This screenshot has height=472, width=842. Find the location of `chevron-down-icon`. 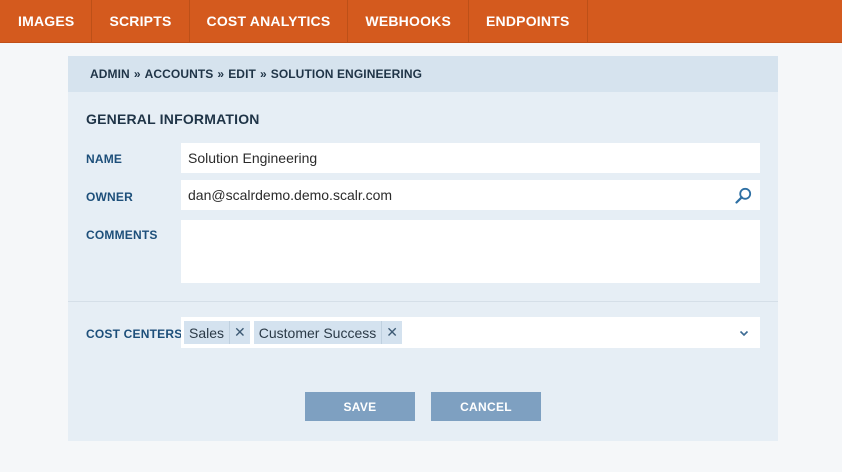

chevron-down-icon is located at coordinates (744, 333).